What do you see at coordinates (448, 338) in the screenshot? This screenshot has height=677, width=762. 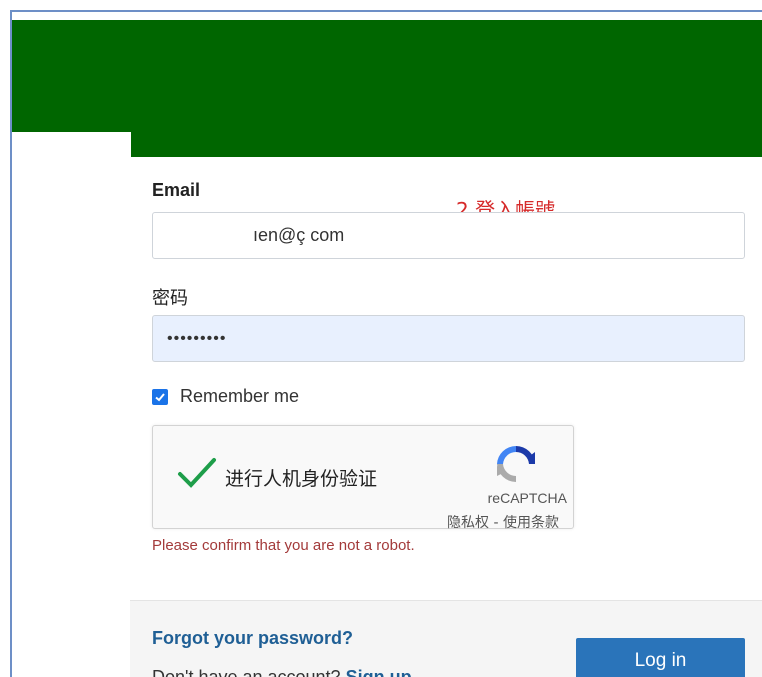 I see `password-field: •••••••••` at bounding box center [448, 338].